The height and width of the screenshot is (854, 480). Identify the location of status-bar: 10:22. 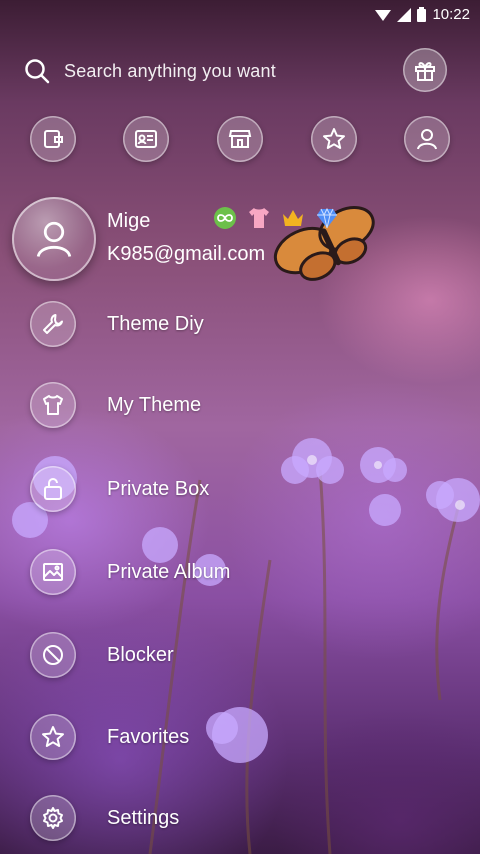
(240, 16).